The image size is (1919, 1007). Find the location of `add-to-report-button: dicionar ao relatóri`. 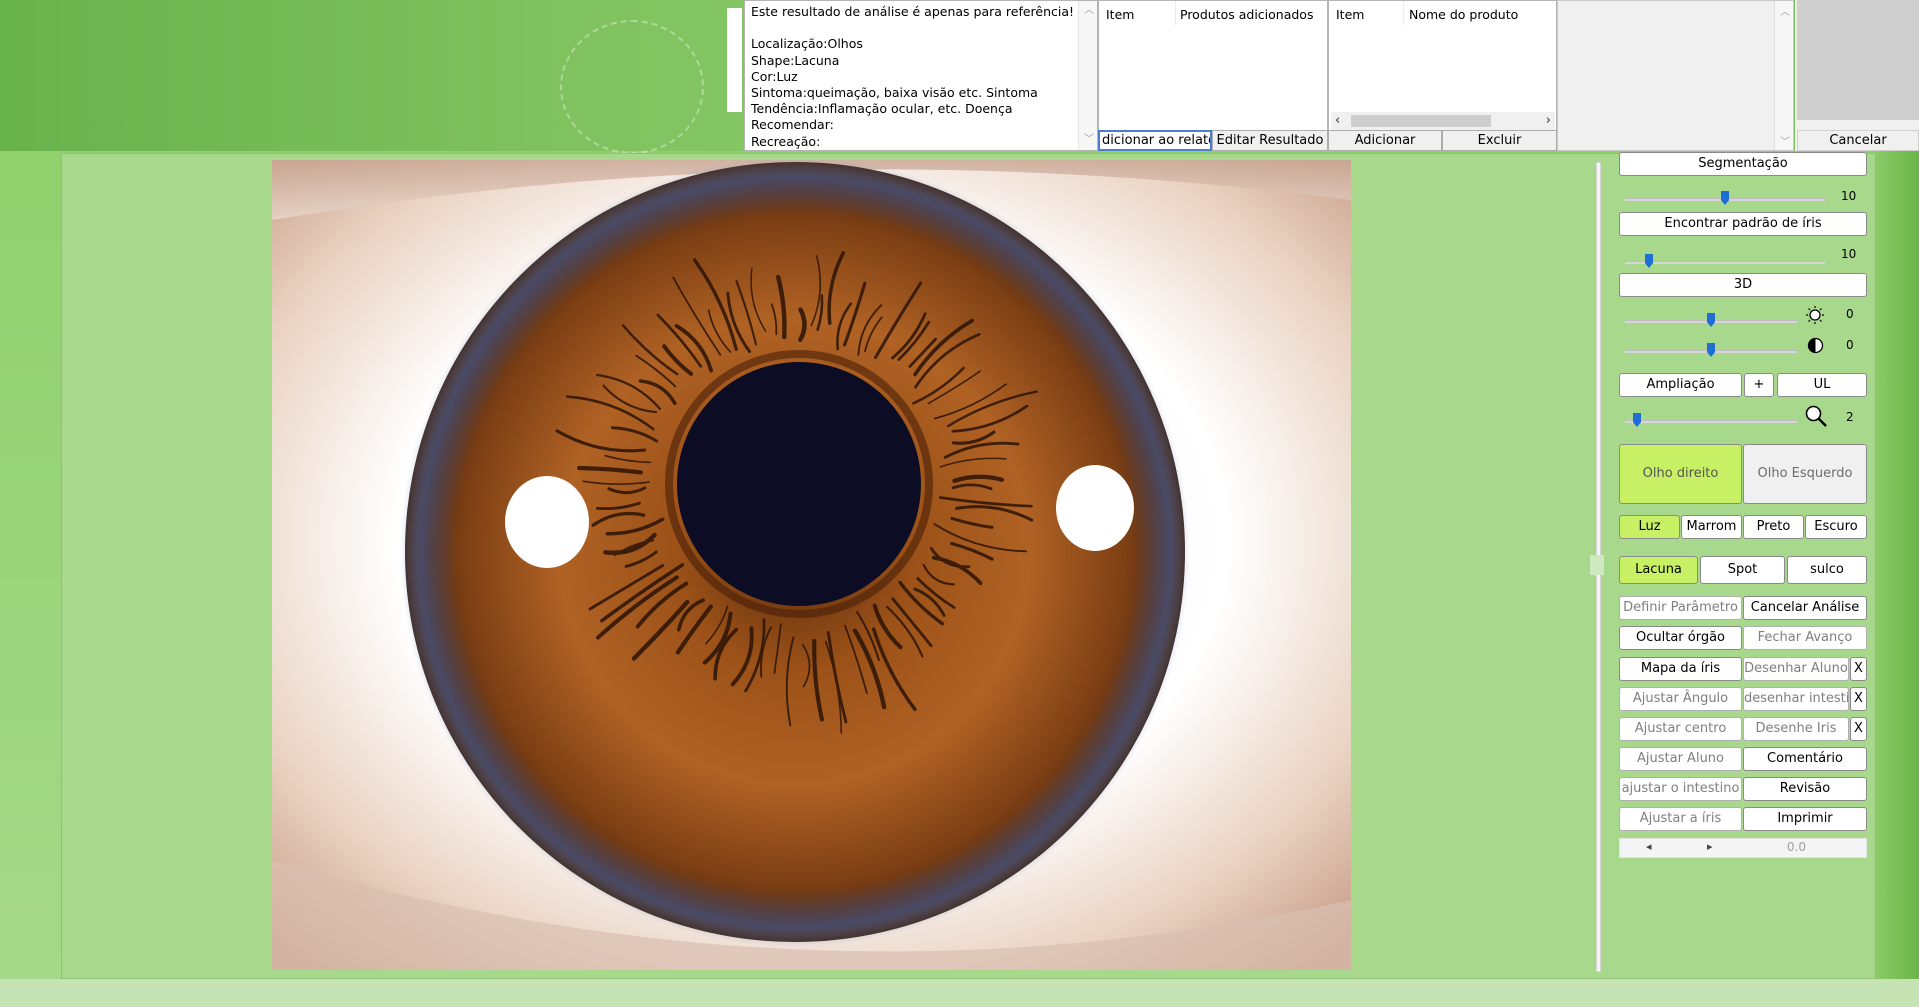

add-to-report-button: dicionar ao relatóri is located at coordinates (1155, 140).